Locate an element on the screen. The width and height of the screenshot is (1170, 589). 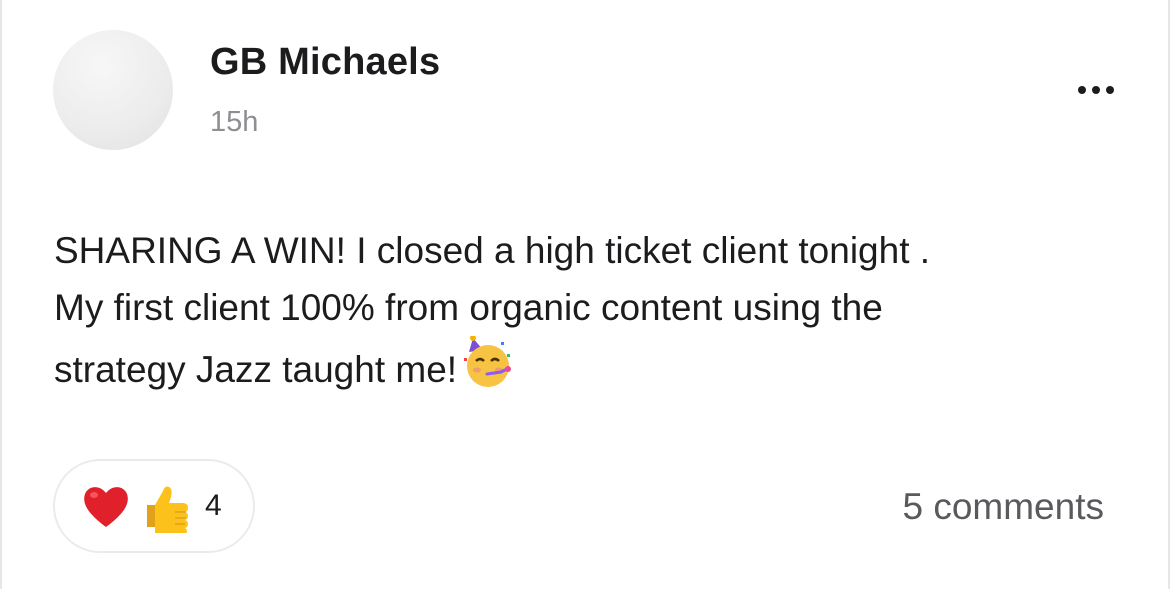
comments-link: 5 comments is located at coordinates (1003, 507).